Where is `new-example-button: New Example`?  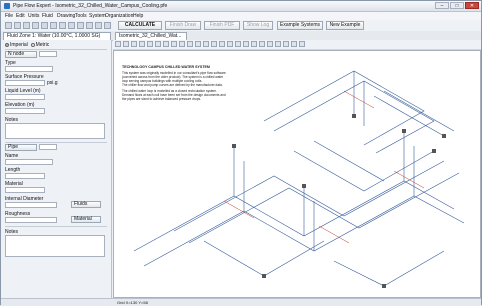
new-example-button: New Example is located at coordinates (345, 25).